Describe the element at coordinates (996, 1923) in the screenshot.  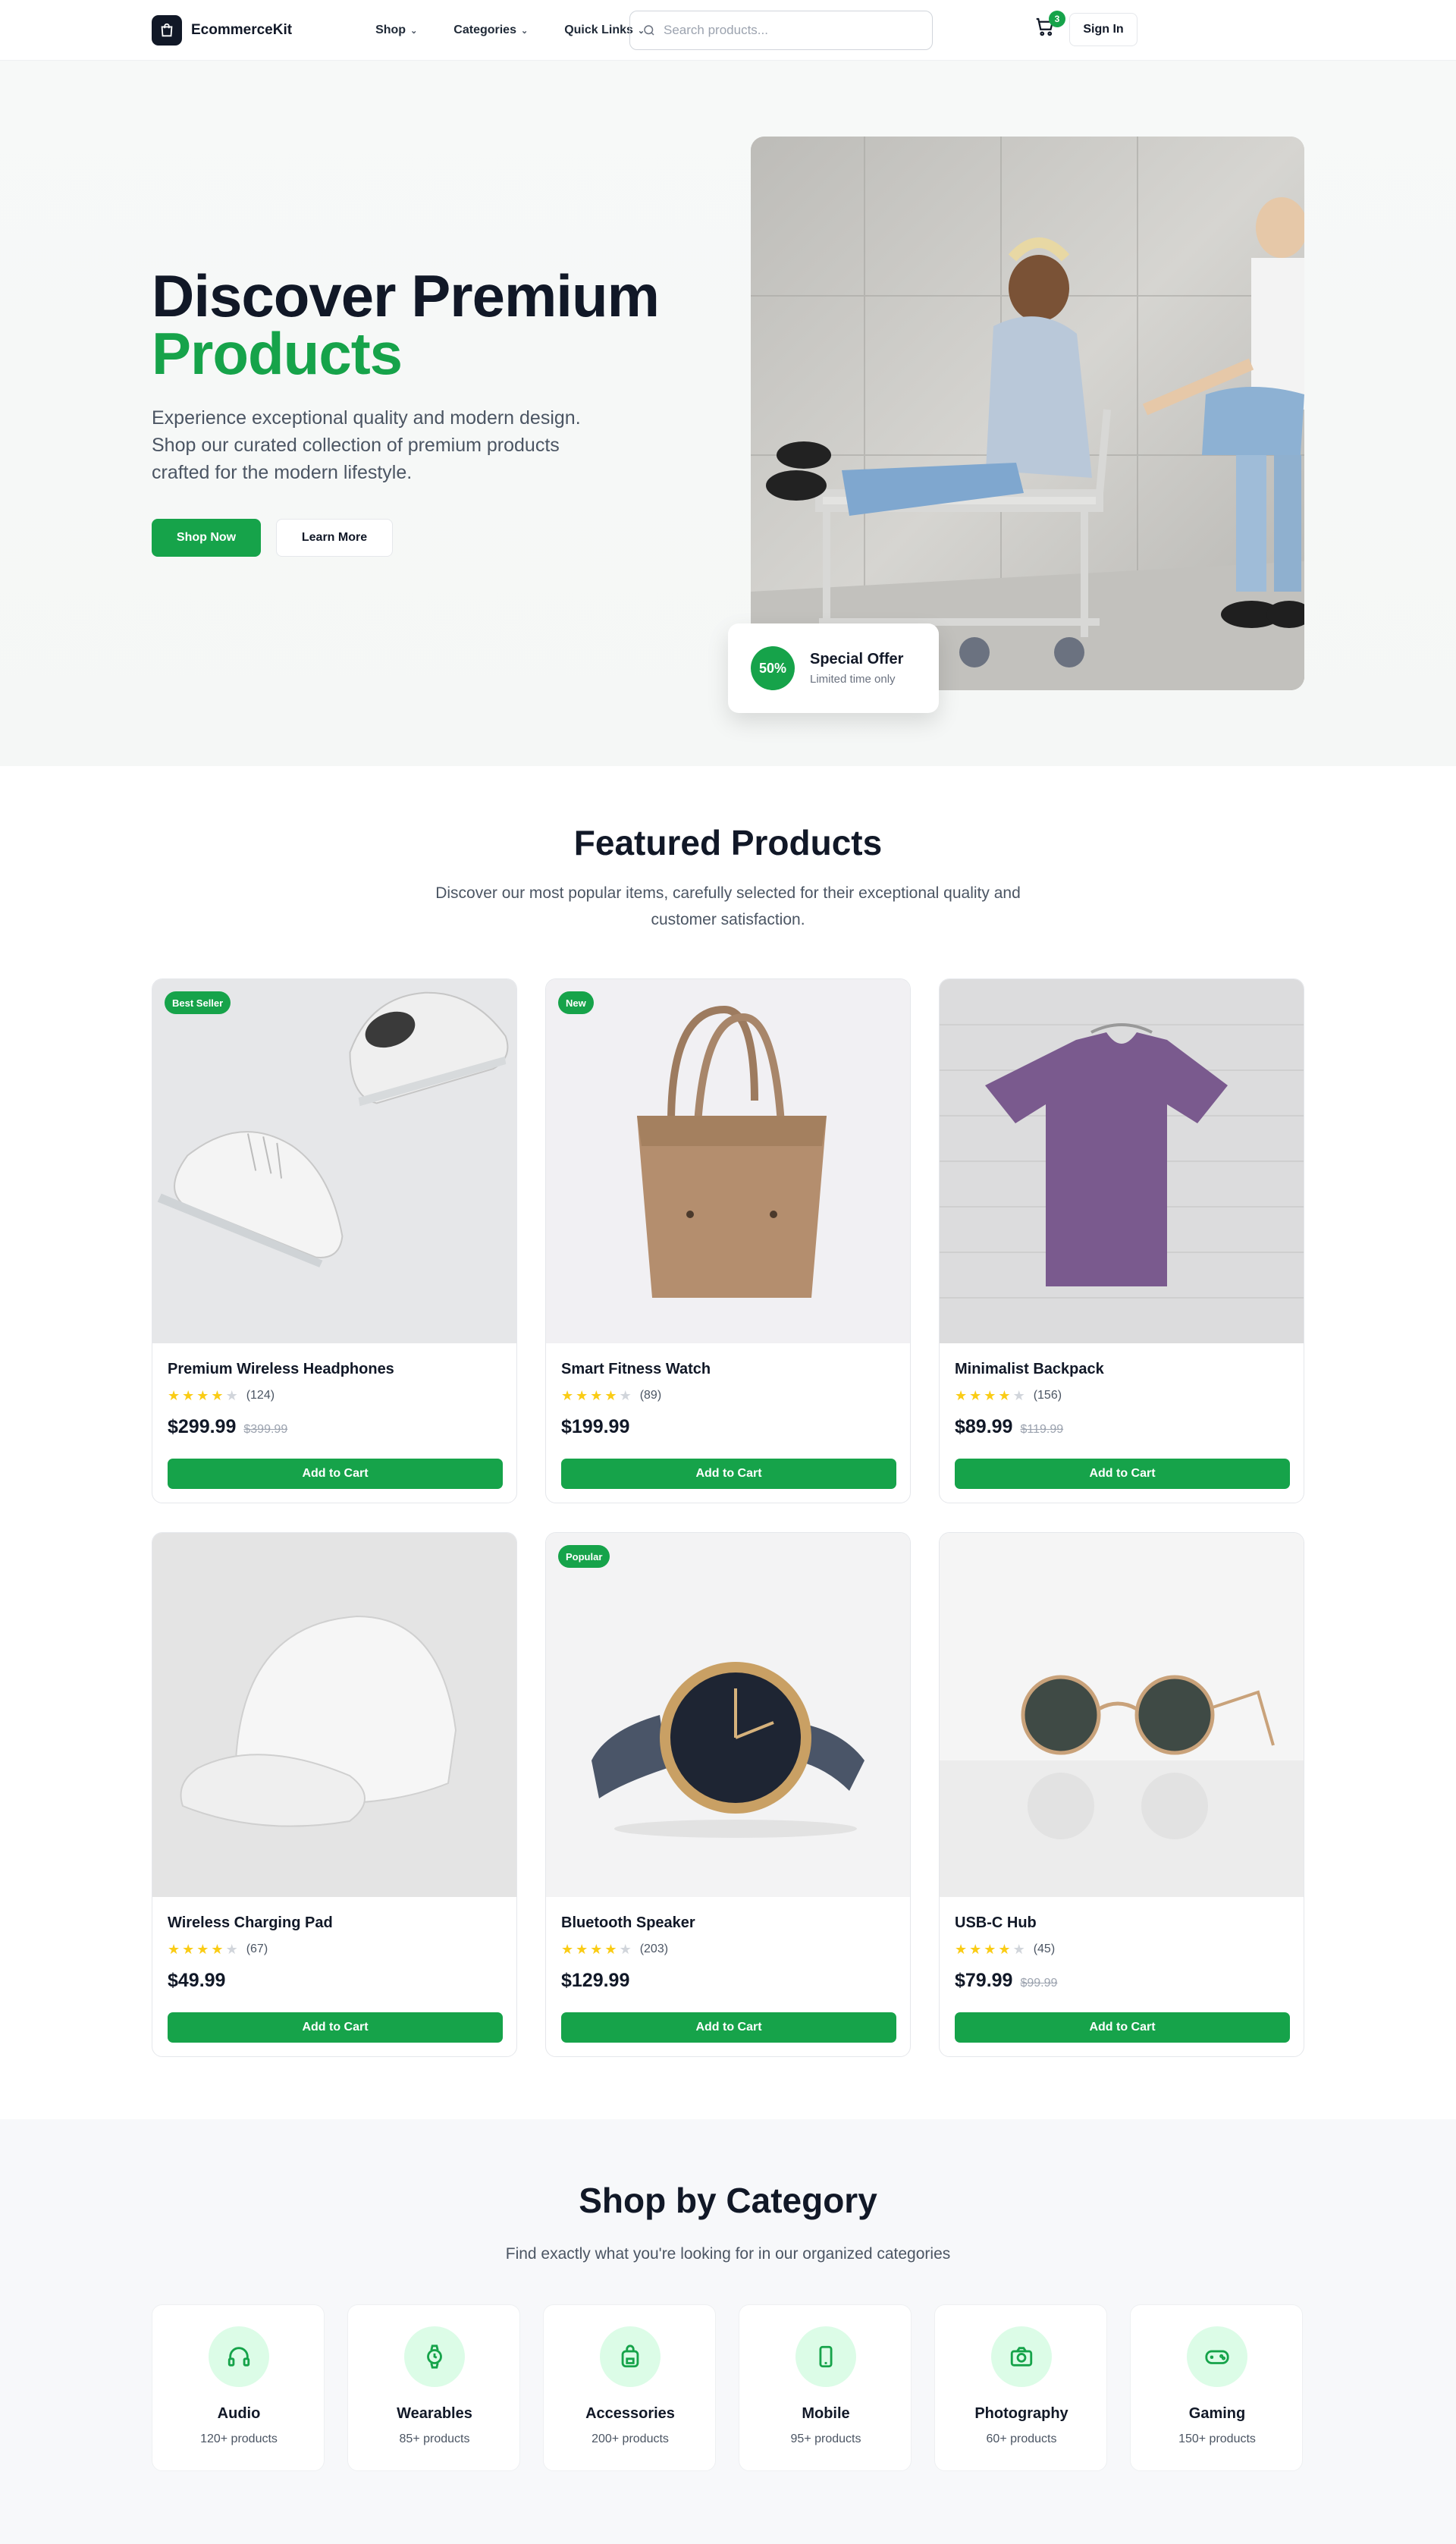
I see `product-name: USB-C Hub` at that location.